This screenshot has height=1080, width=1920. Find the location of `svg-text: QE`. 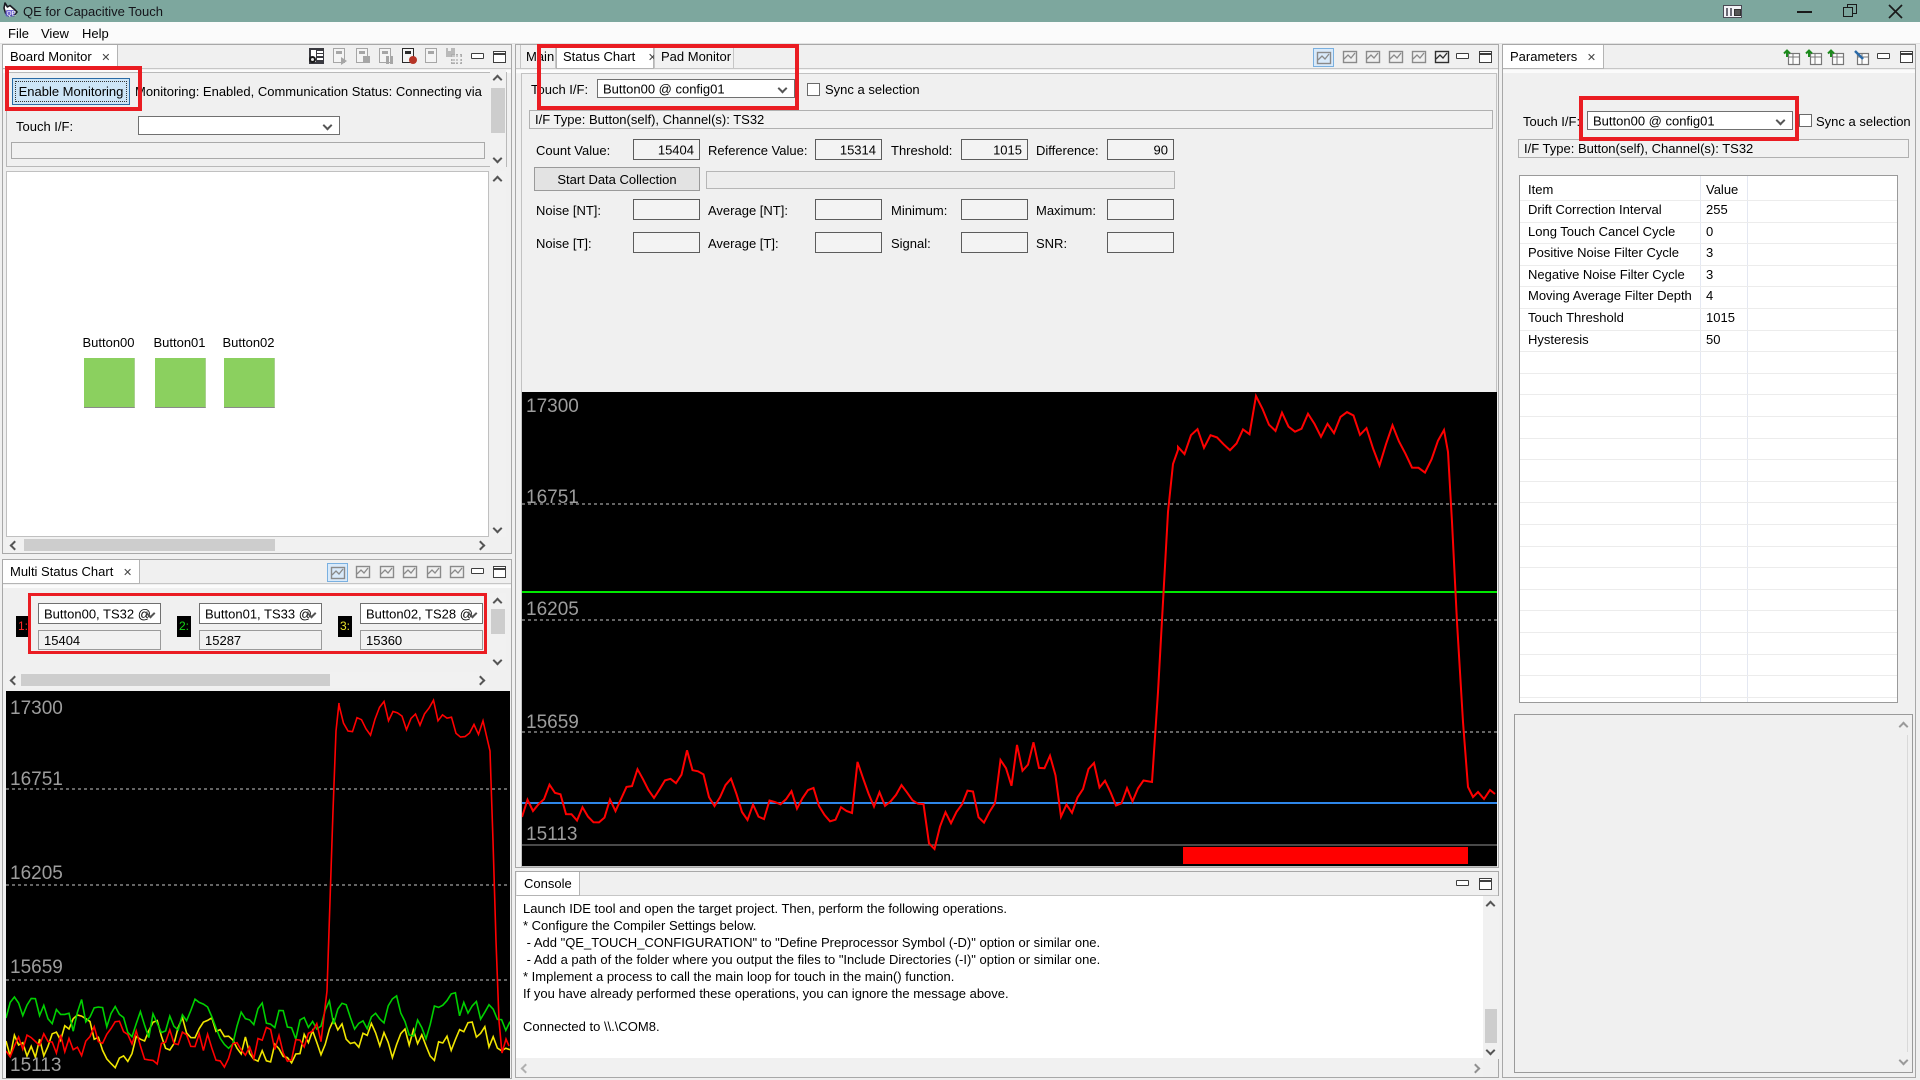

svg-text: QE is located at coordinates (12, 14).